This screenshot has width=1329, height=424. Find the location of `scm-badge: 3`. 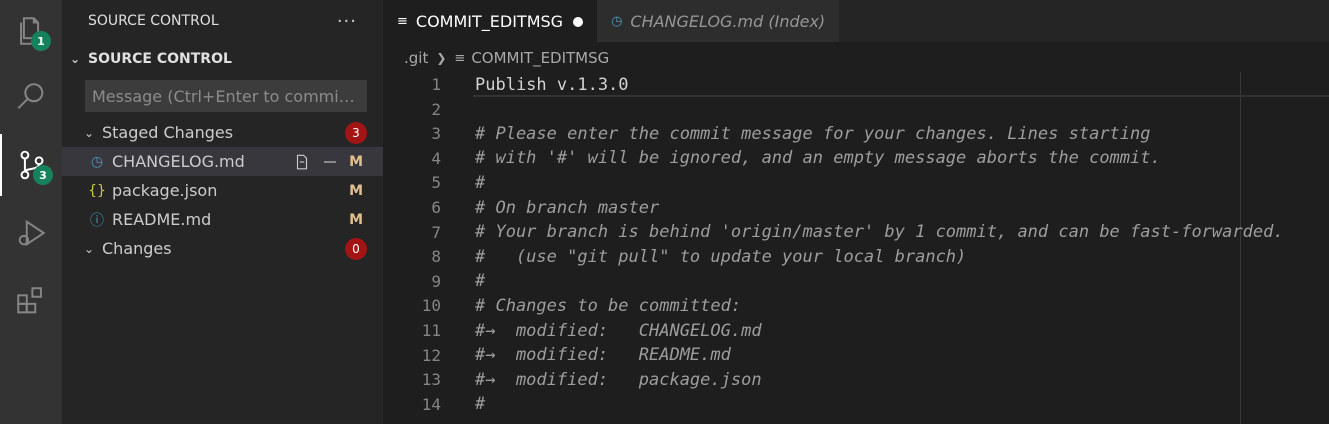

scm-badge: 3 is located at coordinates (43, 175).